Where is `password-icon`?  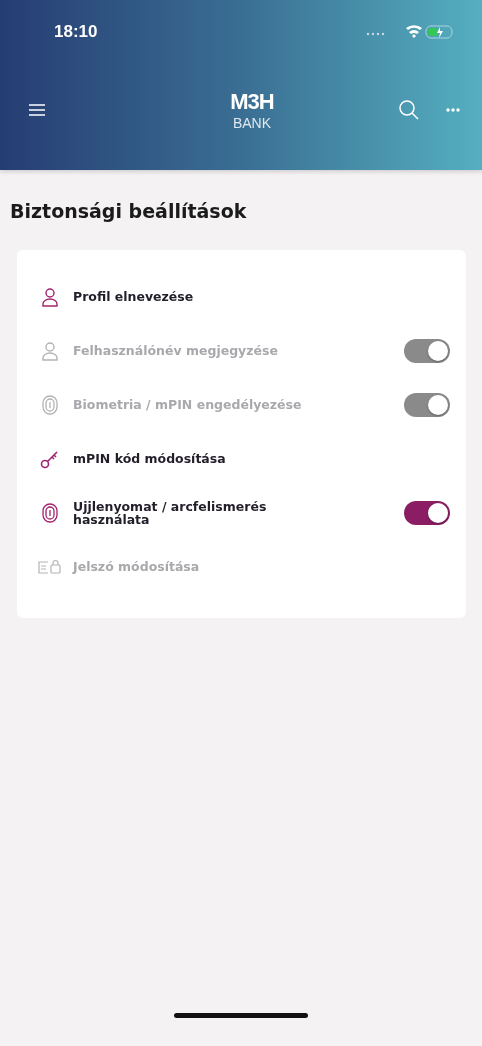 password-icon is located at coordinates (50, 567).